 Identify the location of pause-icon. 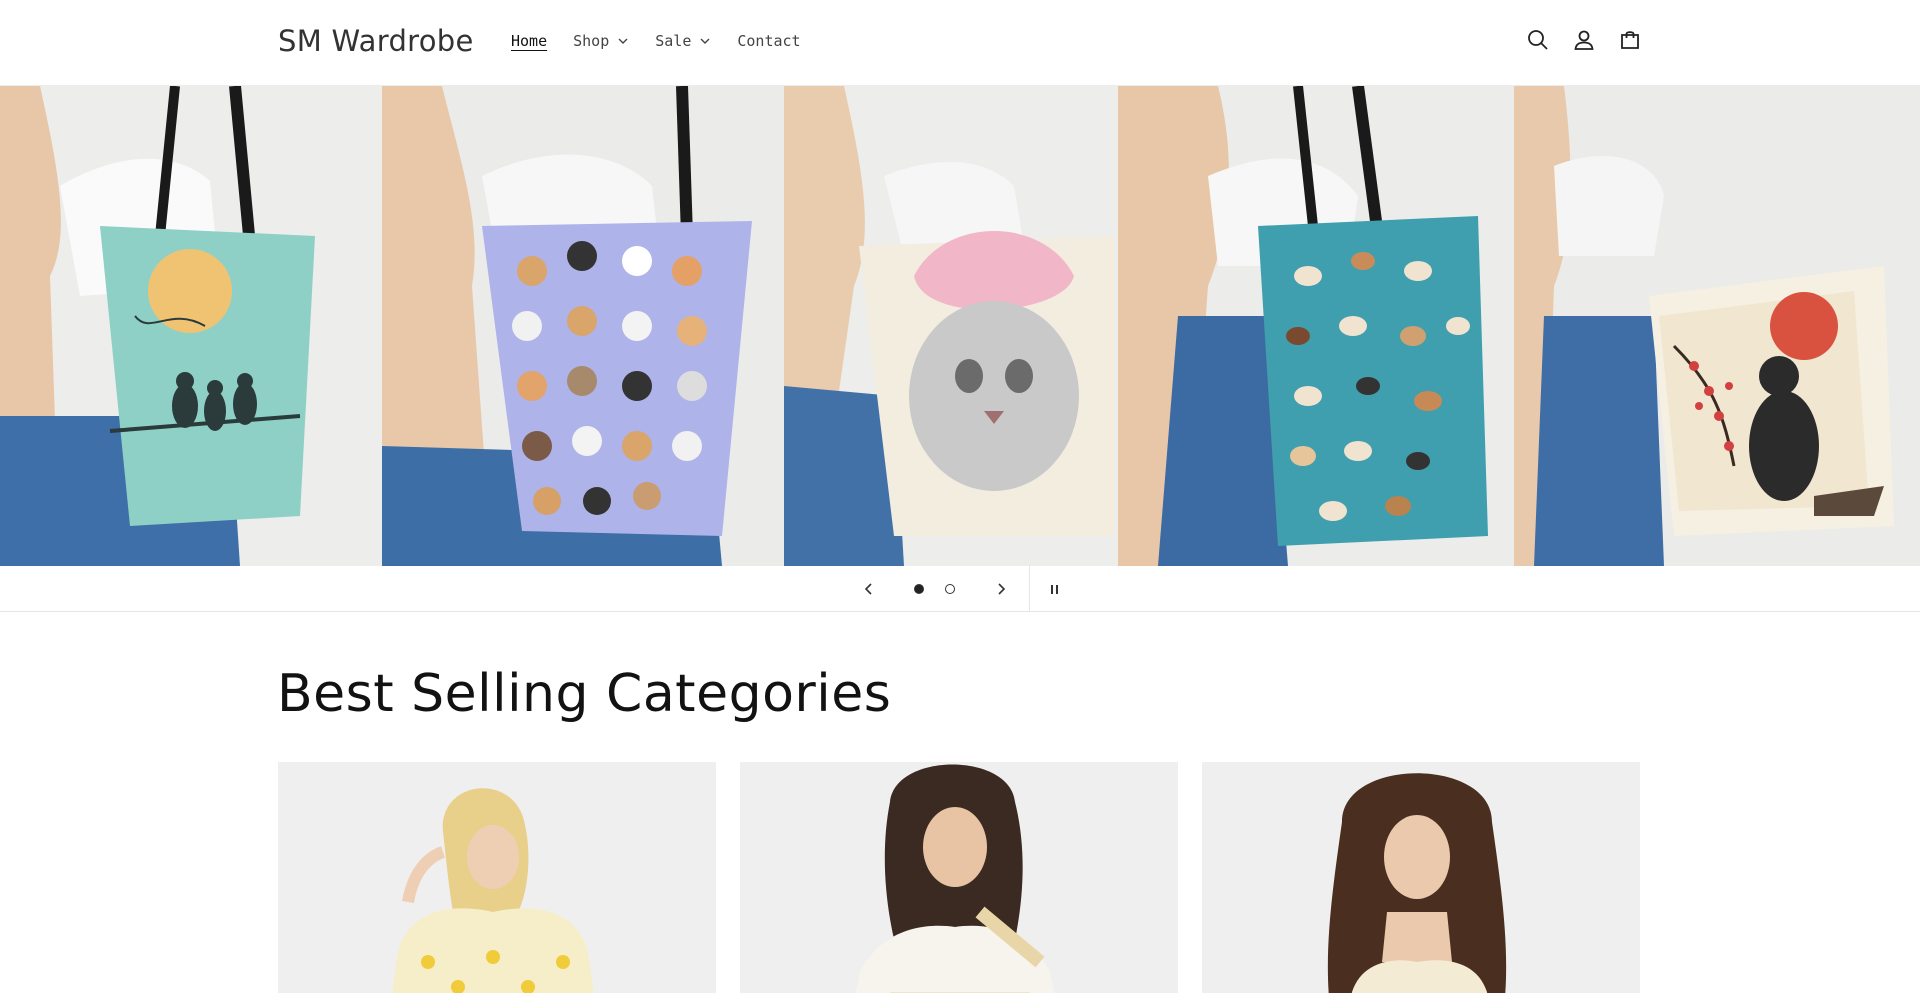
(1055, 589).